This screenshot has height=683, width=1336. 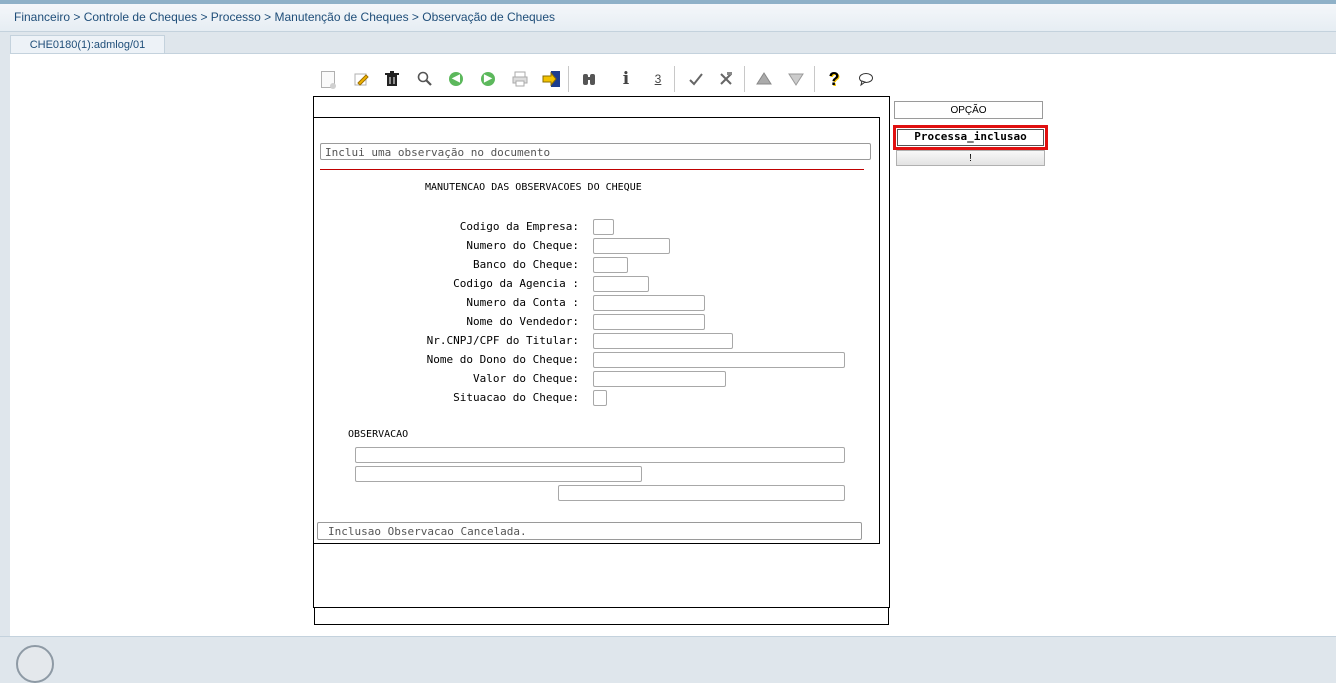 I want to click on empresa-field, so click(x=603, y=227).